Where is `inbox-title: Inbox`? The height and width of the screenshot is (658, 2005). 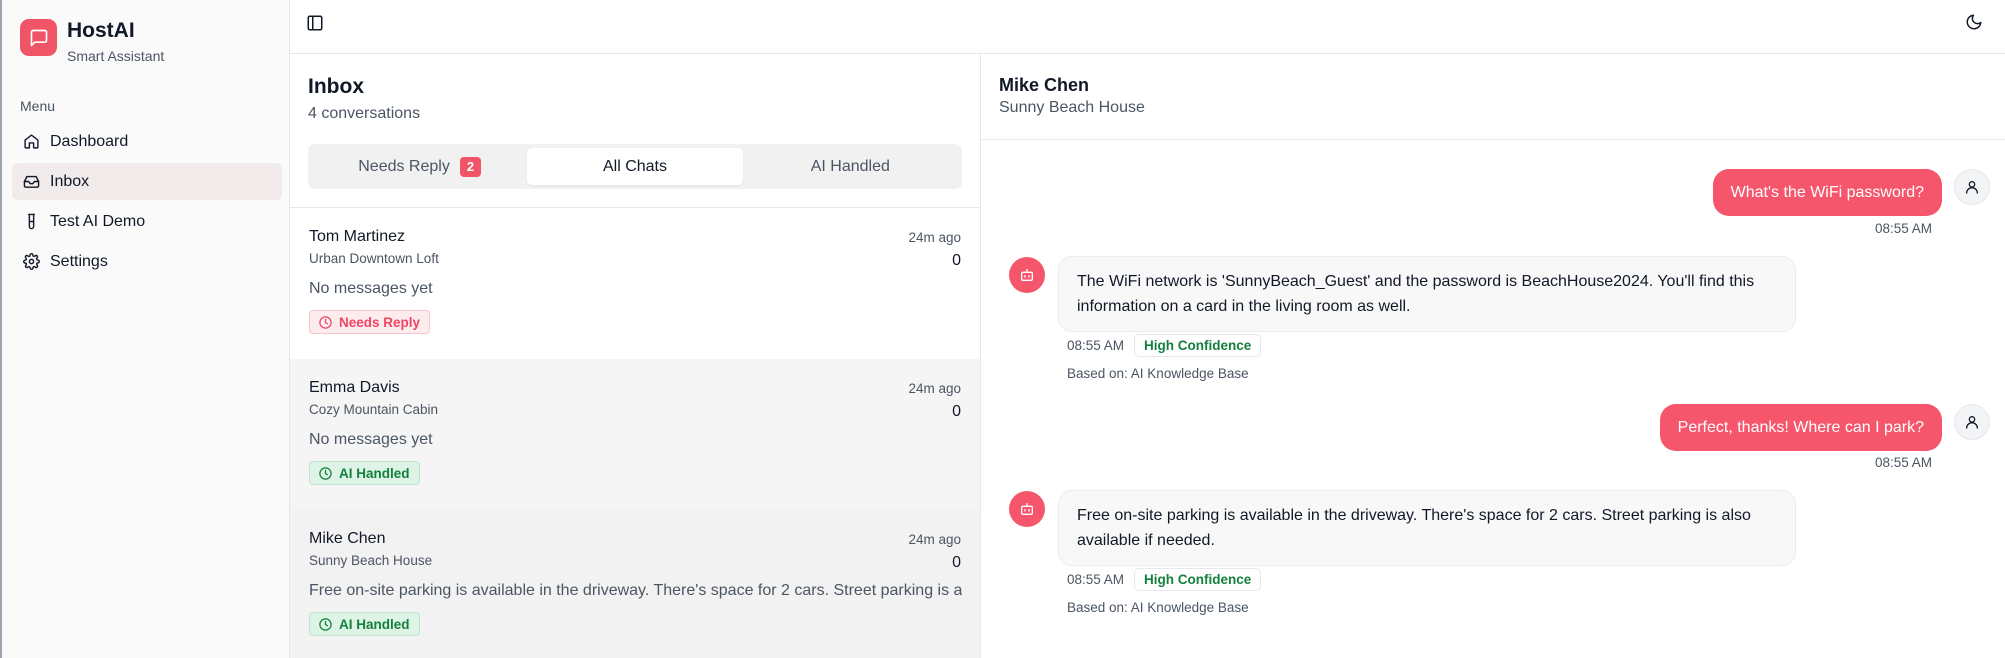 inbox-title: Inbox is located at coordinates (336, 86).